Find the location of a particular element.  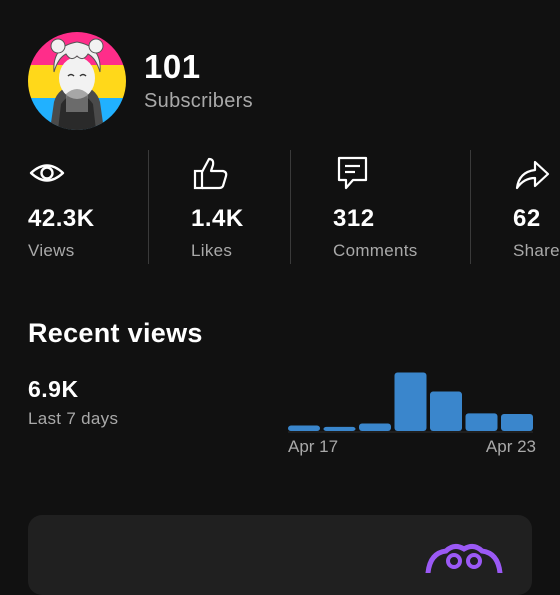

recent-views-value: 6.9K is located at coordinates (53, 389).